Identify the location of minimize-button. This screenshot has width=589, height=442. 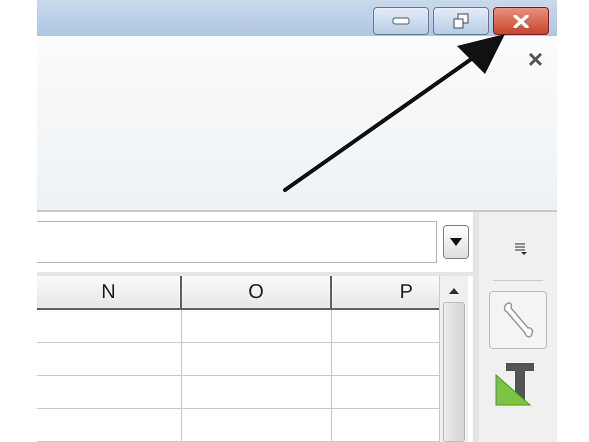
(401, 21).